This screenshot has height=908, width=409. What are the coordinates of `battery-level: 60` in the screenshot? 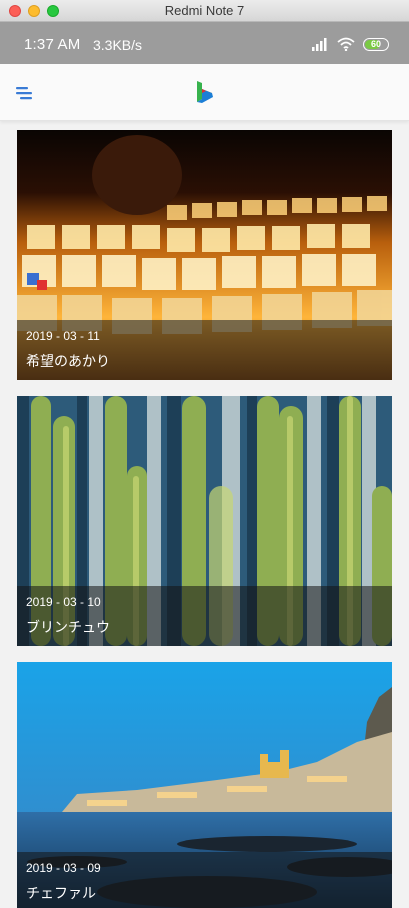 It's located at (375, 44).